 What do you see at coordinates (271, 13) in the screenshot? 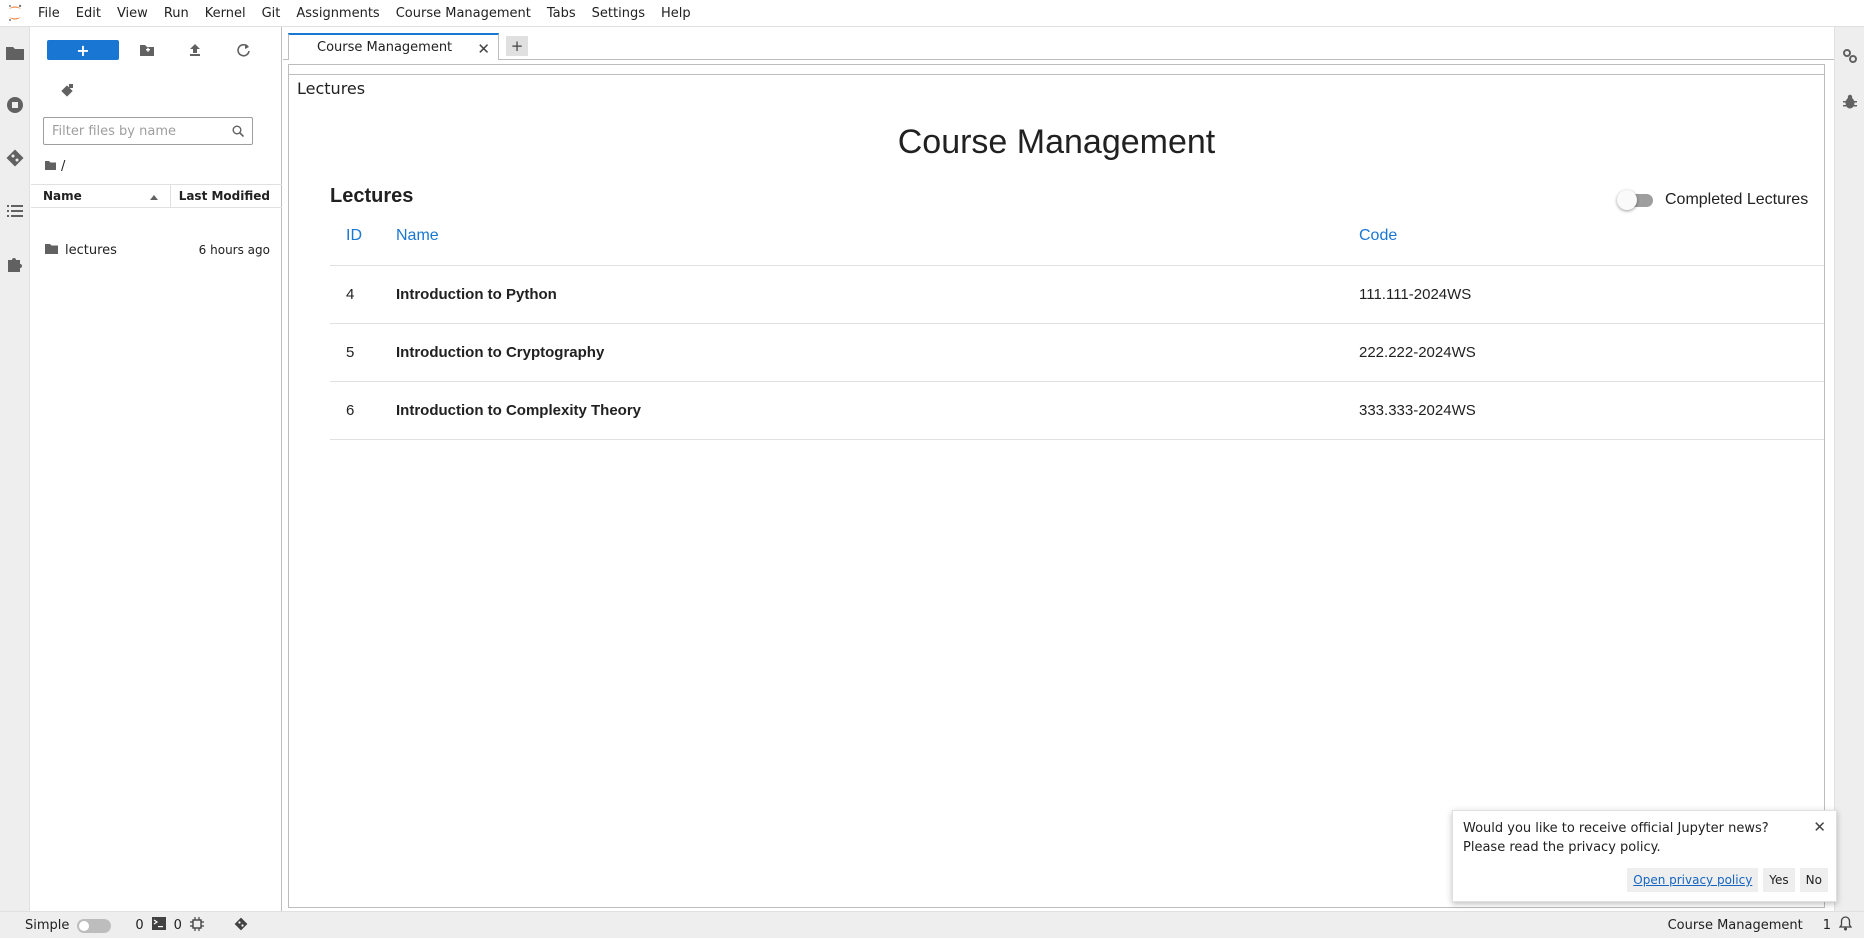
I see `menu-git: Git` at bounding box center [271, 13].